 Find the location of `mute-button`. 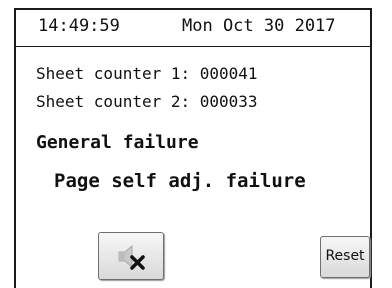

mute-button is located at coordinates (131, 256).